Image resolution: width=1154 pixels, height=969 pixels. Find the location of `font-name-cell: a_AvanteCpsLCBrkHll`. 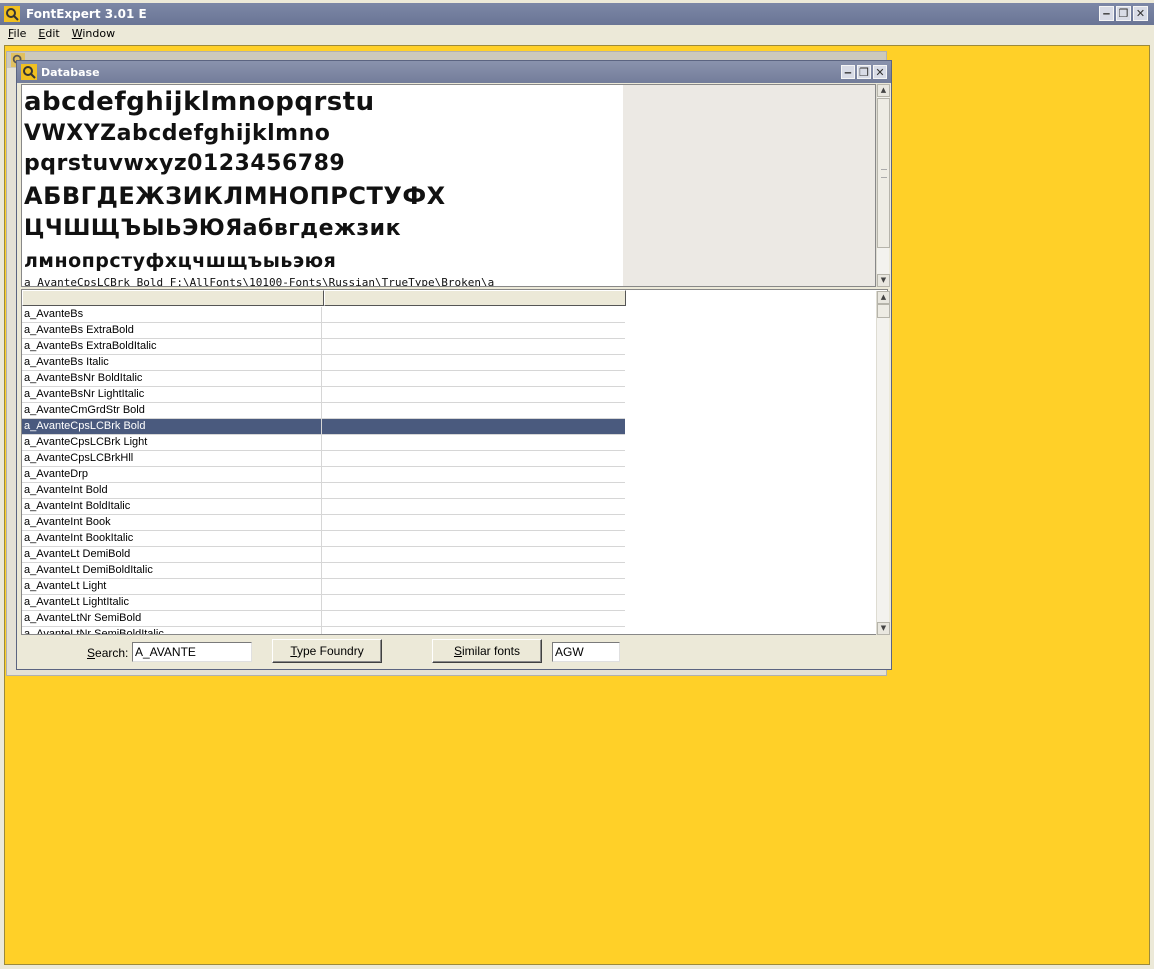

font-name-cell: a_AvanteCpsLCBrkHll is located at coordinates (172, 458).